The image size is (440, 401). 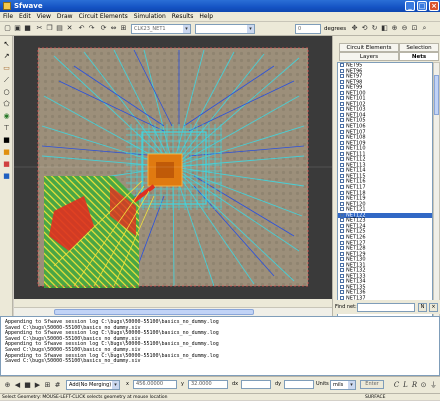 I want to click on mode-combo: Add(No Merging) ▾, so click(x=93, y=385).